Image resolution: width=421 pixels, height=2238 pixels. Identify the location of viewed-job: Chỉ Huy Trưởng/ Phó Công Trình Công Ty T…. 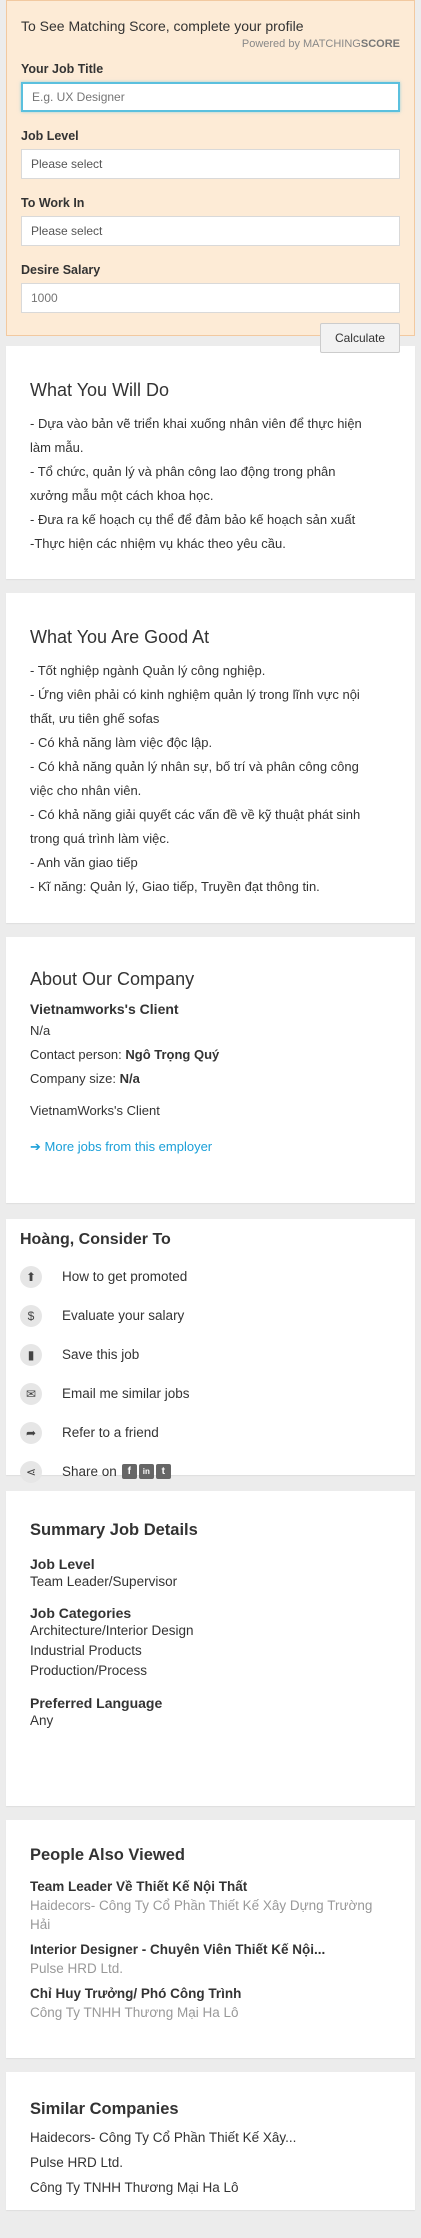
(210, 2003).